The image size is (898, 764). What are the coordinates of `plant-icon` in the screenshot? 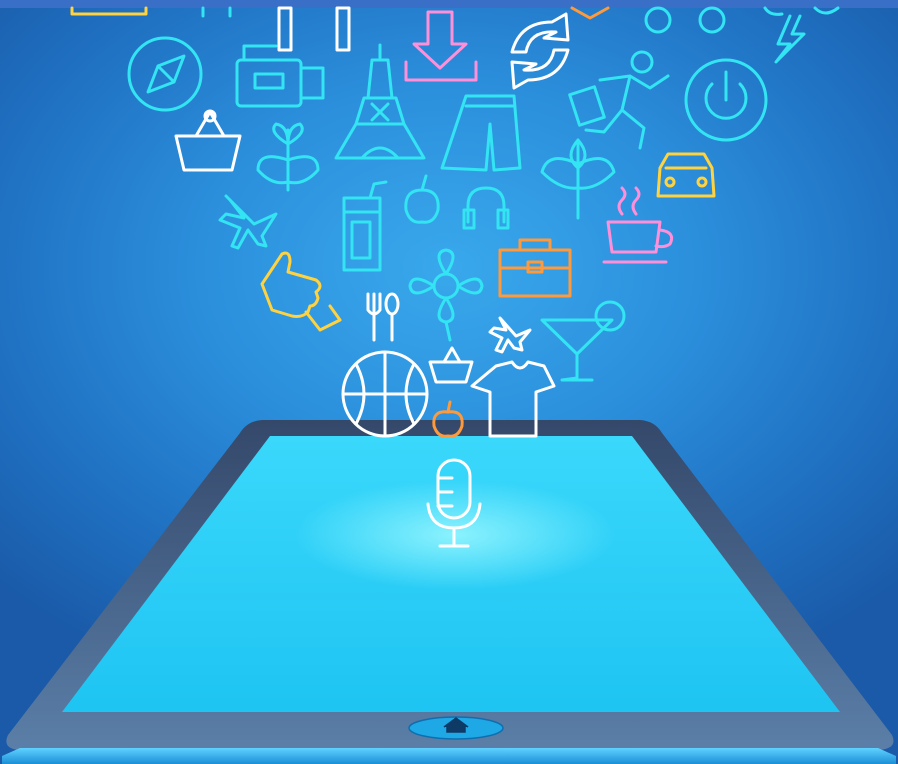 It's located at (288, 157).